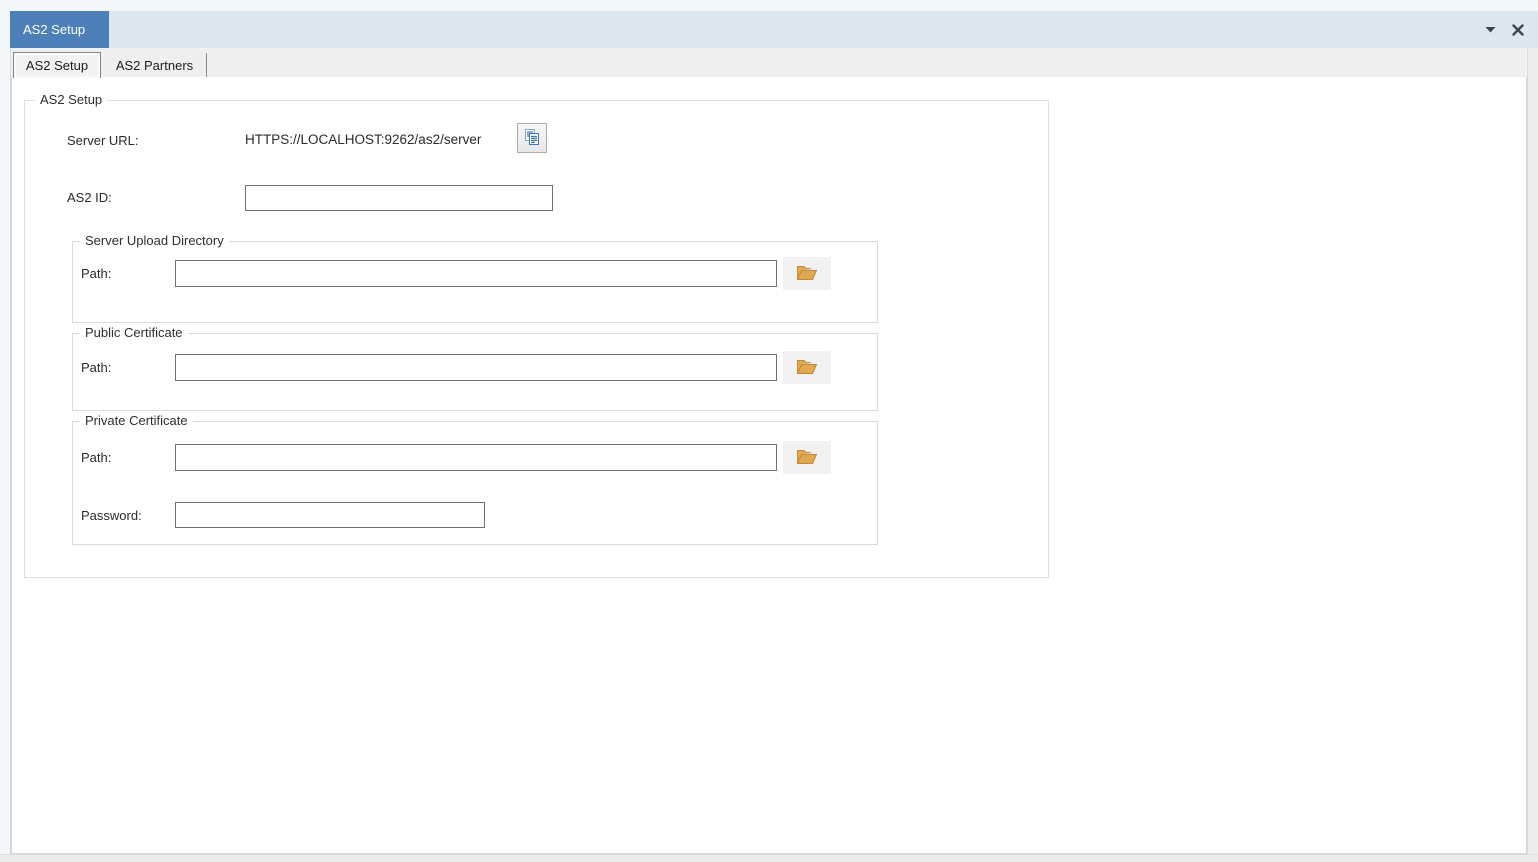 The height and width of the screenshot is (862, 1538). What do you see at coordinates (1490, 30) in the screenshot?
I see `chevron-down-icon` at bounding box center [1490, 30].